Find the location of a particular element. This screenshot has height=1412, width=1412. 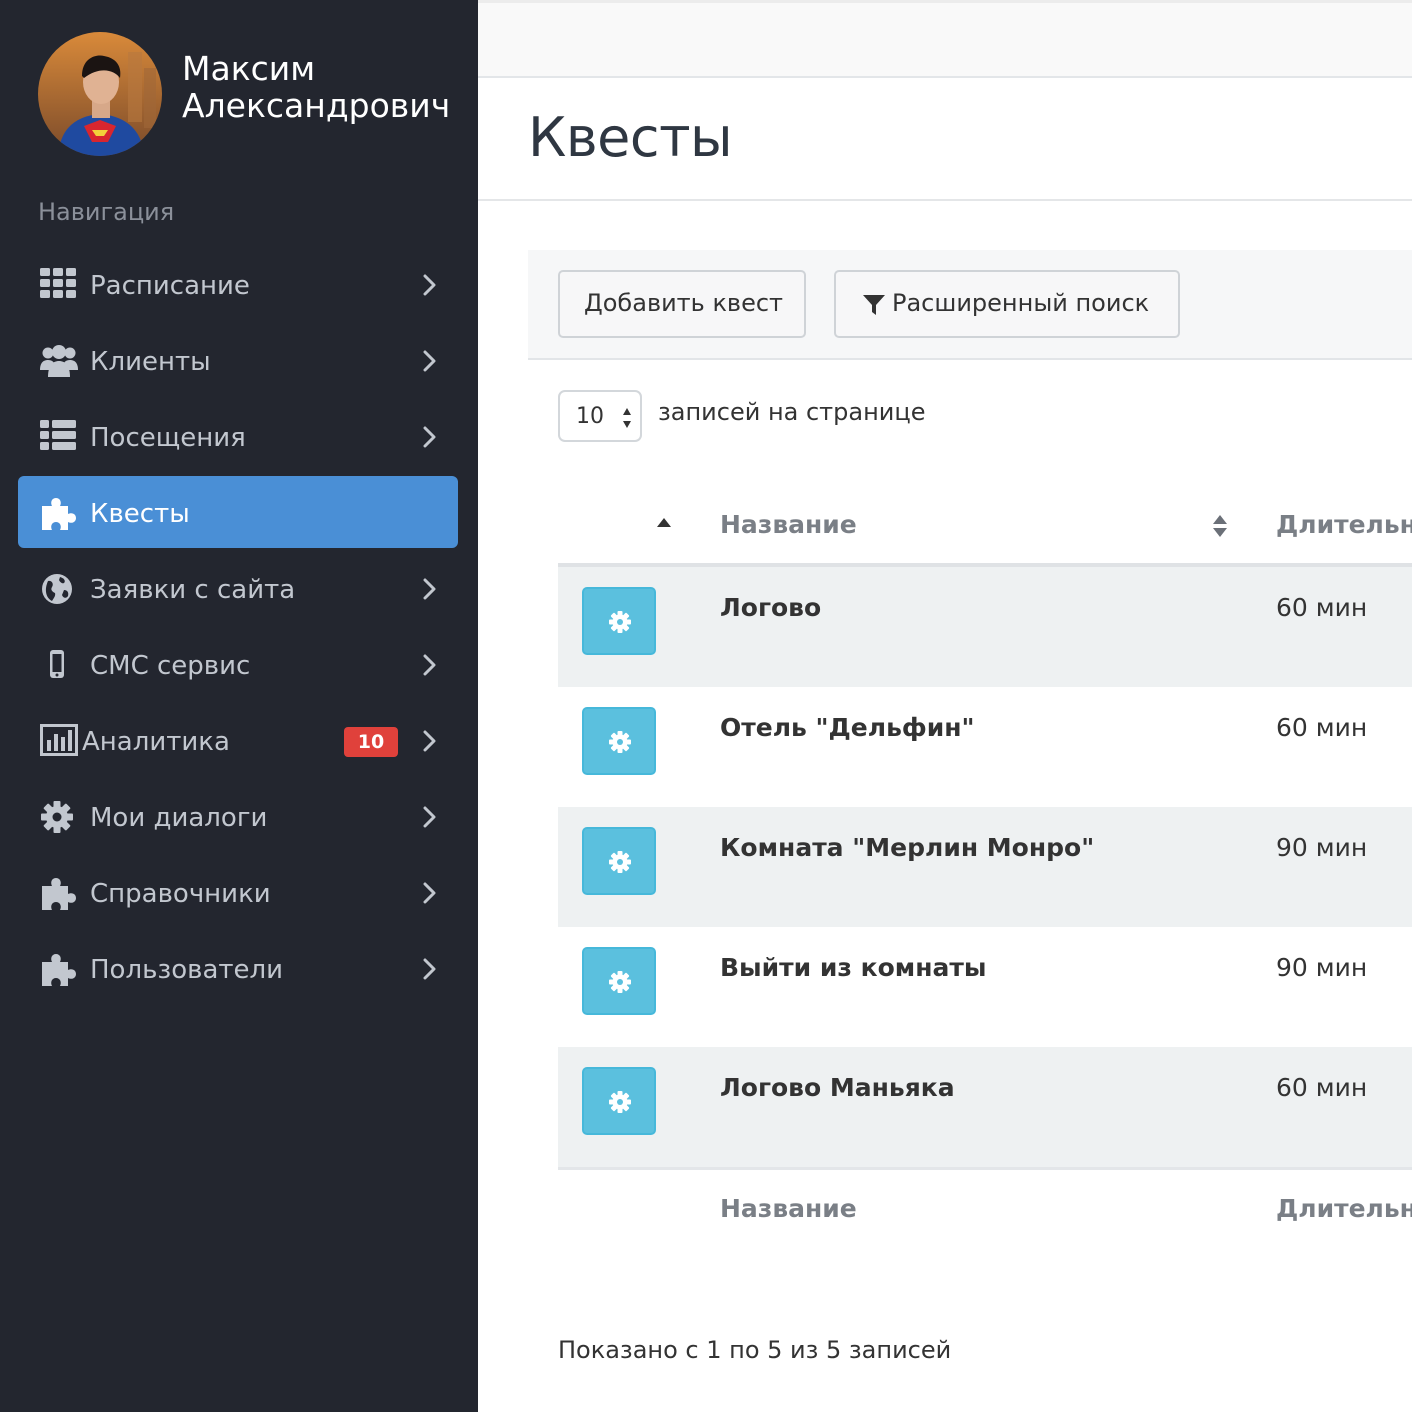

nav-item-site-requests: Заявки с сайта is located at coordinates (238, 588).